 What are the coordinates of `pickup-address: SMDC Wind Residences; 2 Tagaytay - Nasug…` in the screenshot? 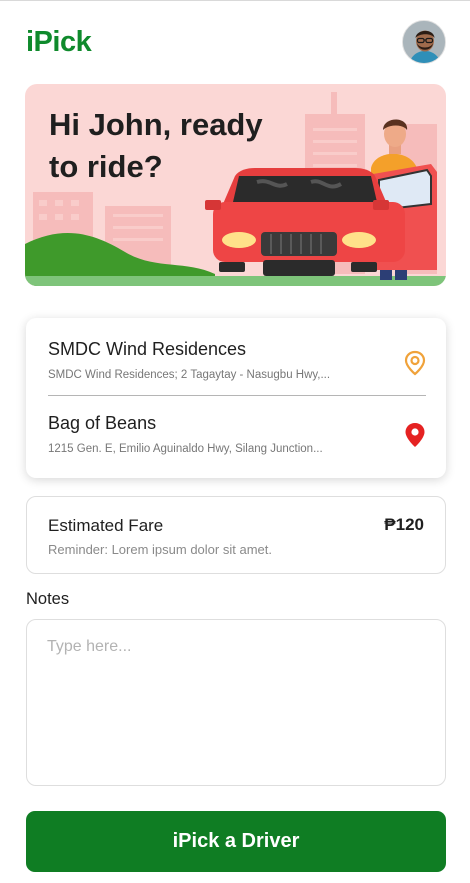 It's located at (189, 375).